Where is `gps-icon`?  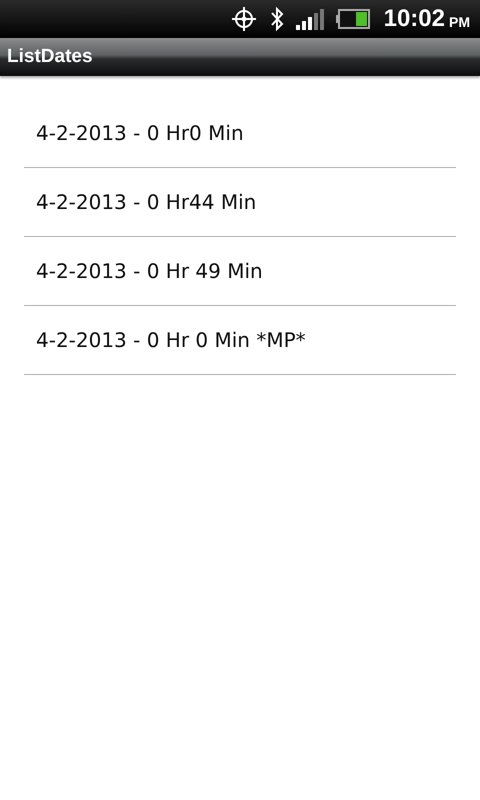
gps-icon is located at coordinates (244, 19).